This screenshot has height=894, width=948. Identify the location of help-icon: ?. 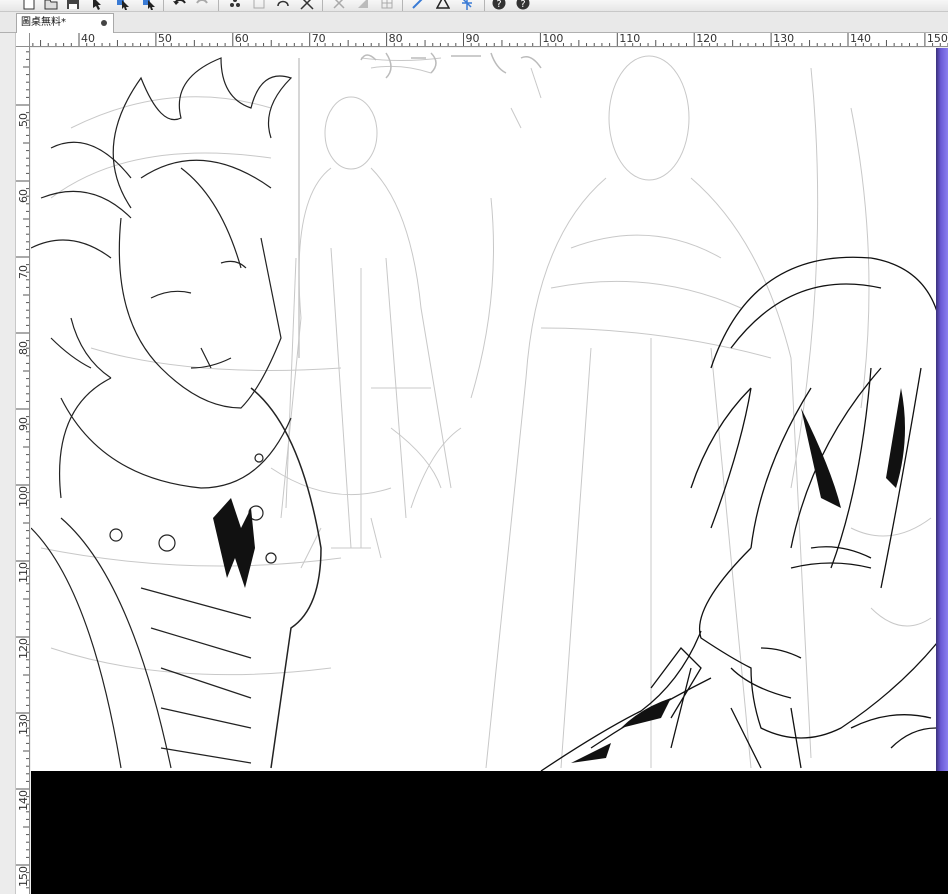
(499, 5).